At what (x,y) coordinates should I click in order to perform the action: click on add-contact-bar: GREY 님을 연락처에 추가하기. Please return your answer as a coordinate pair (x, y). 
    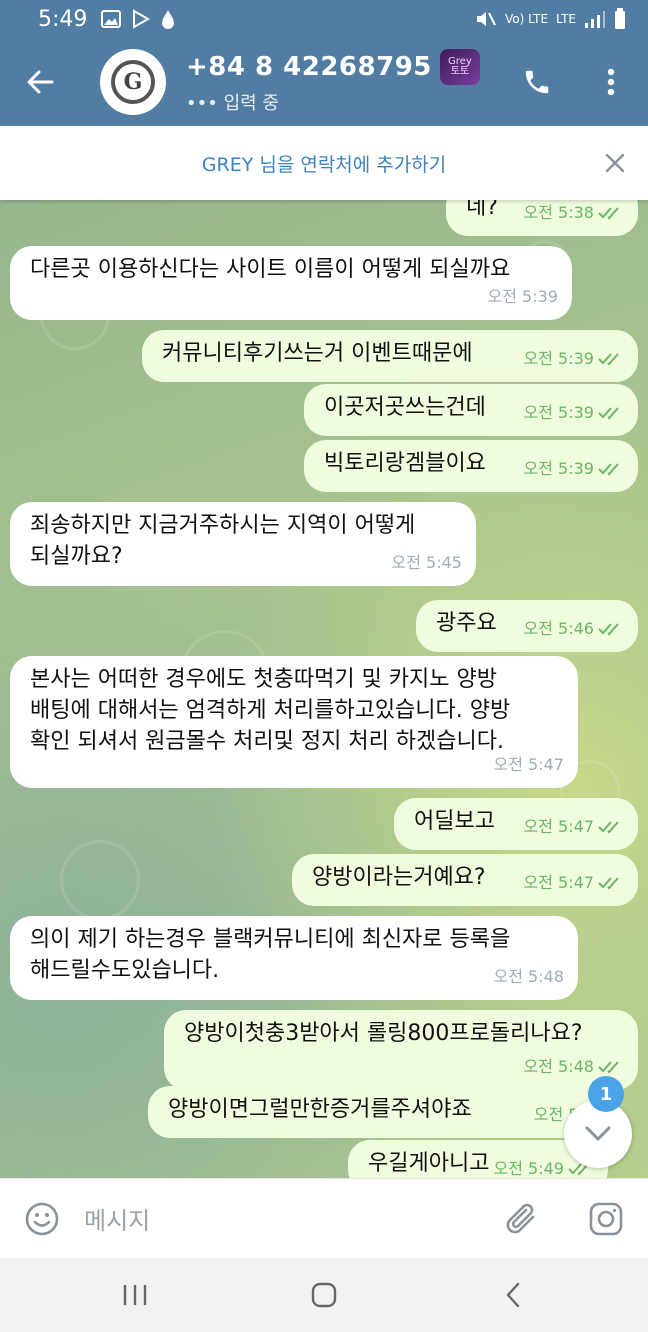
    Looking at the image, I should click on (324, 163).